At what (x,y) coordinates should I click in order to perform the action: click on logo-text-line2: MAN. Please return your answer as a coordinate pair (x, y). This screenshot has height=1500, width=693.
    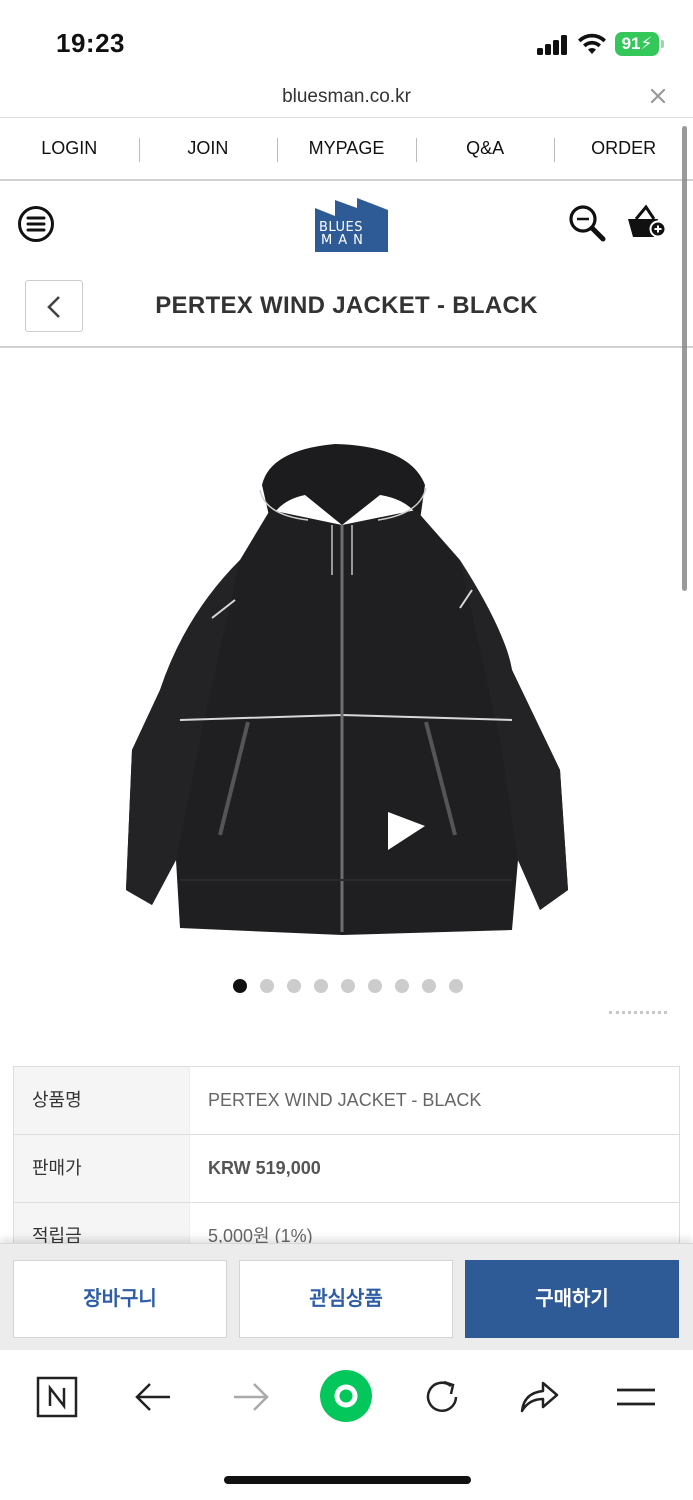
    Looking at the image, I should click on (345, 240).